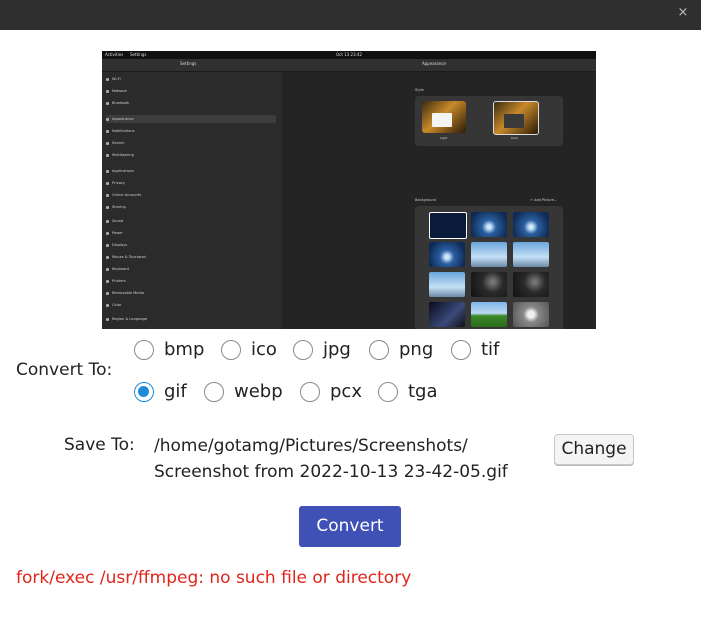  What do you see at coordinates (64, 370) in the screenshot?
I see `convert-to-label: Convert To:` at bounding box center [64, 370].